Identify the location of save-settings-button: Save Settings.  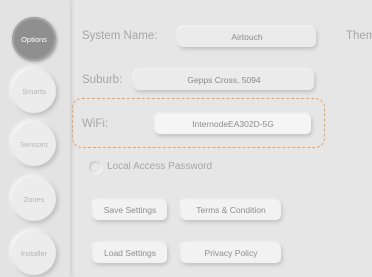
(130, 210).